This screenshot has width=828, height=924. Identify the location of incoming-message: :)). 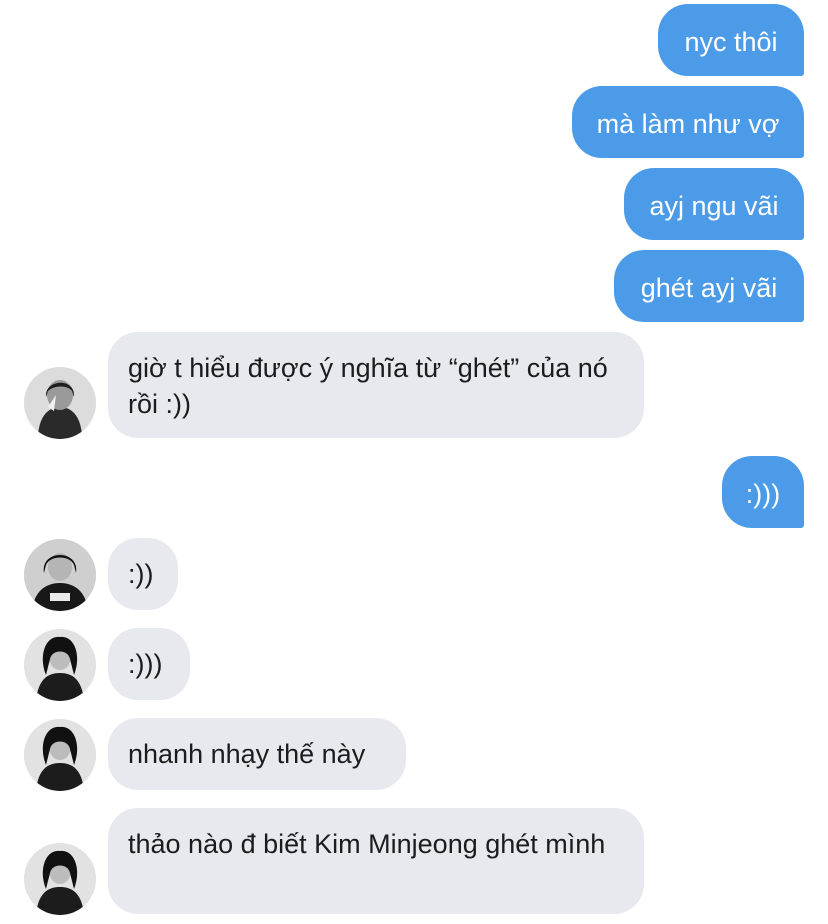
(143, 574).